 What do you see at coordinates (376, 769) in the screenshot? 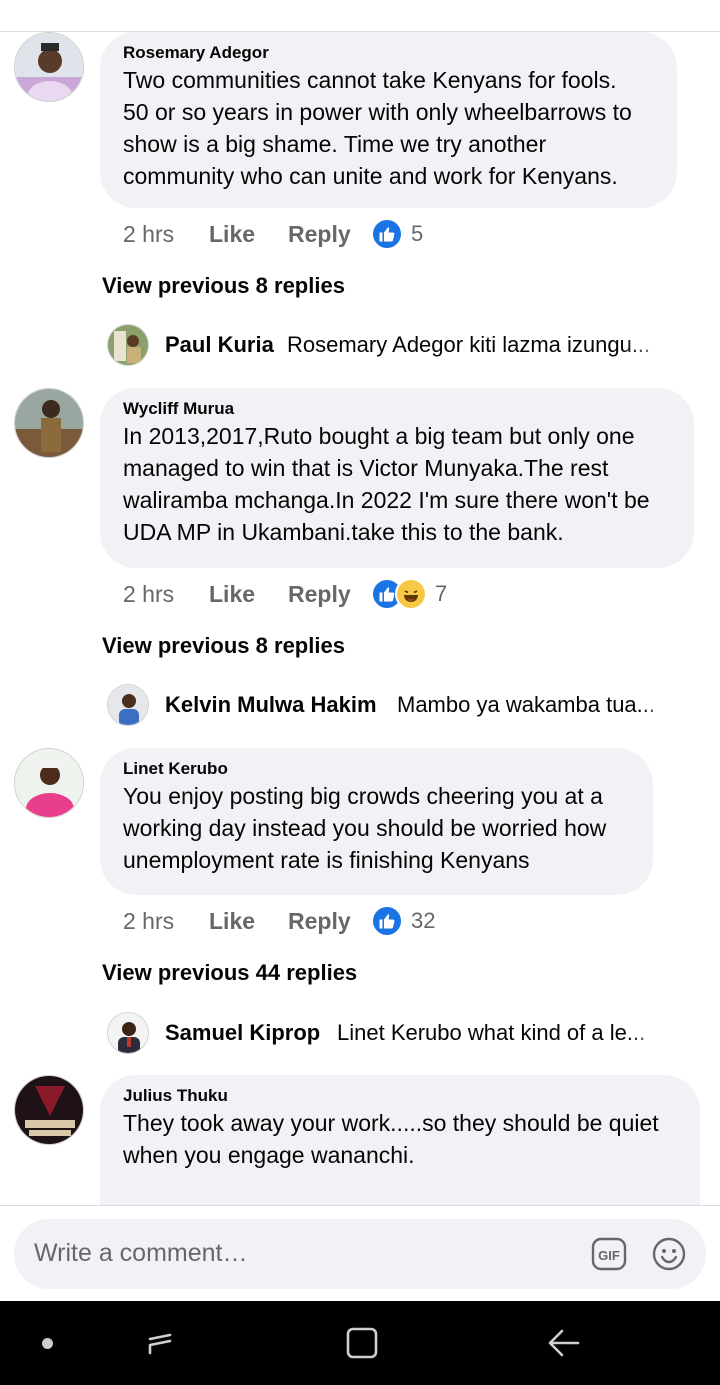
I see `comment-author: Linet Kerubo` at bounding box center [376, 769].